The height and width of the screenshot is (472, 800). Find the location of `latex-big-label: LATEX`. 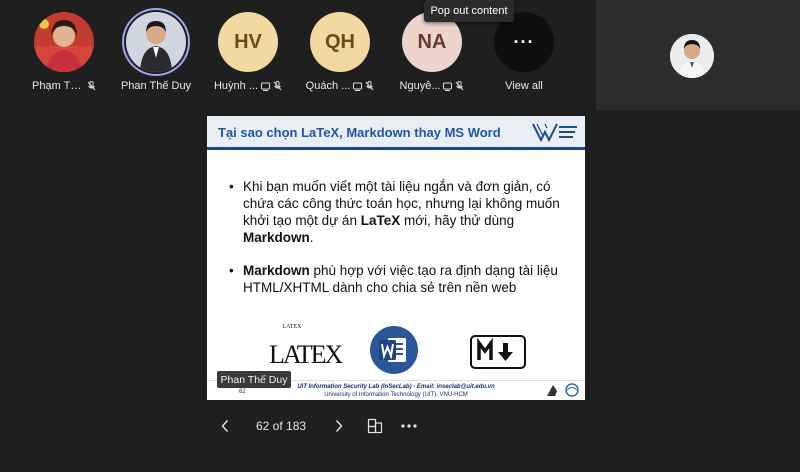

latex-big-label: LATEX is located at coordinates (306, 354).